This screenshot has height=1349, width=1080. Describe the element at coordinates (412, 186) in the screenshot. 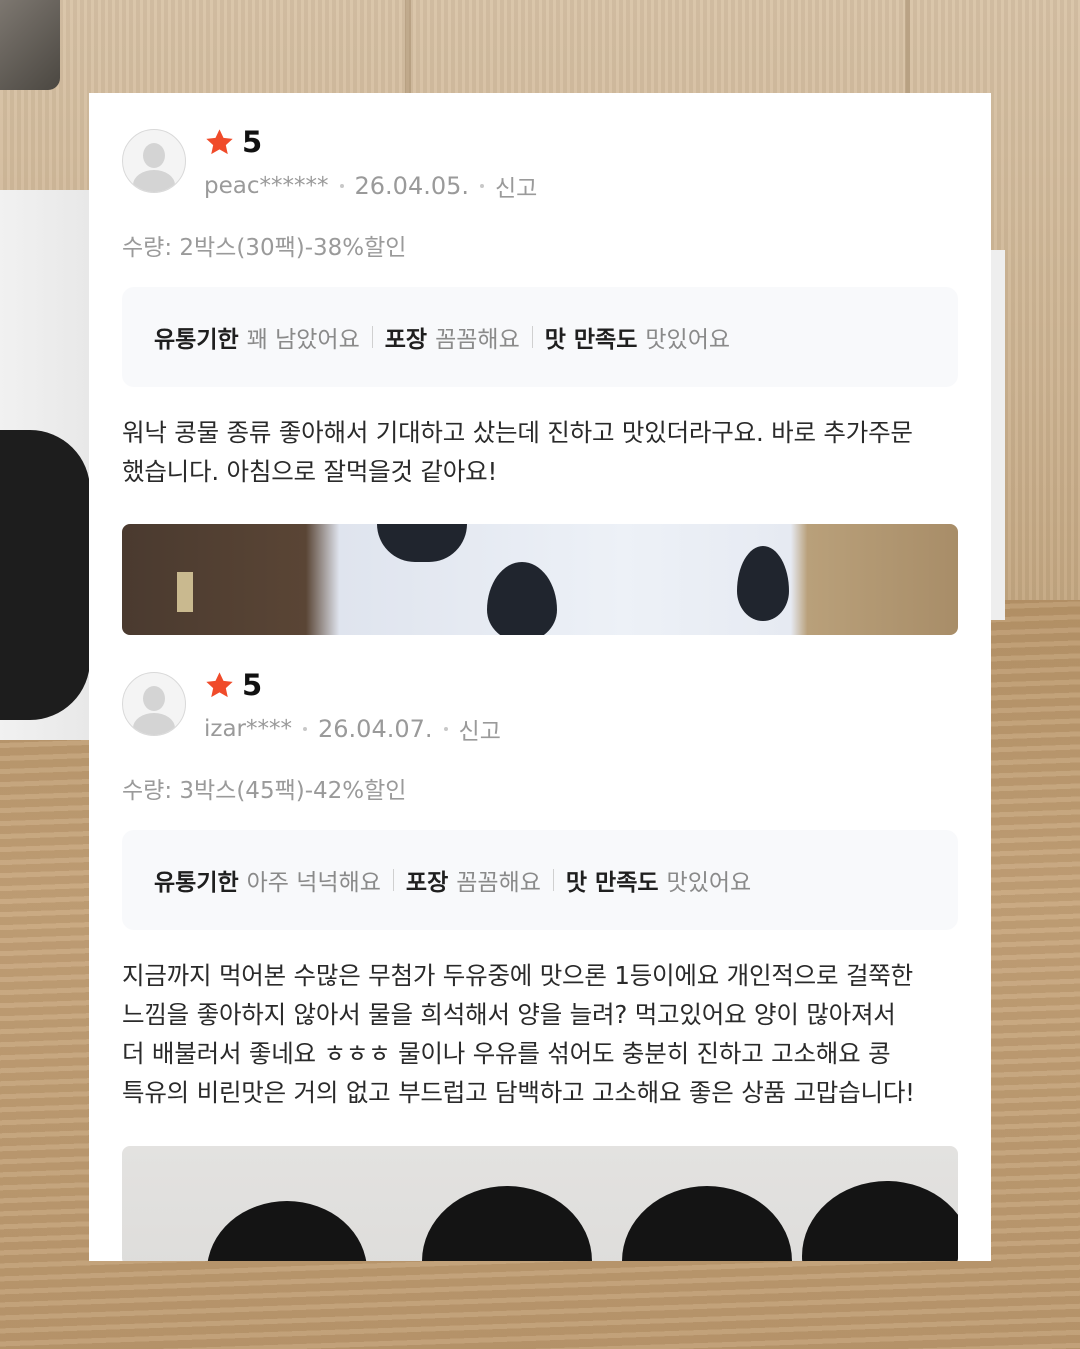

I see `review-date: 26.04.05.` at that location.